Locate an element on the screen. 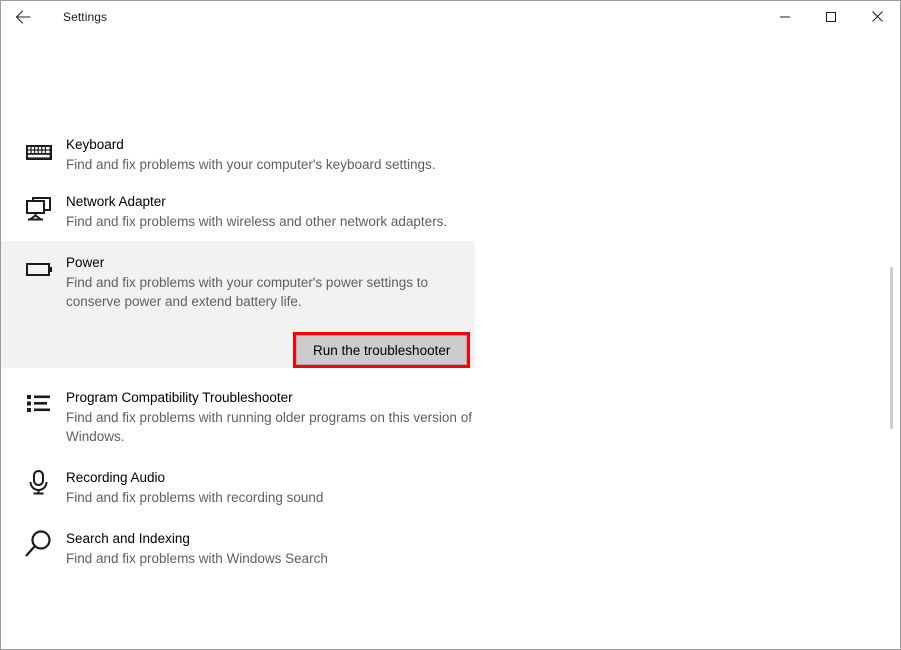 This screenshot has width=901, height=650. vertical-scrollbar is located at coordinates (892, 340).